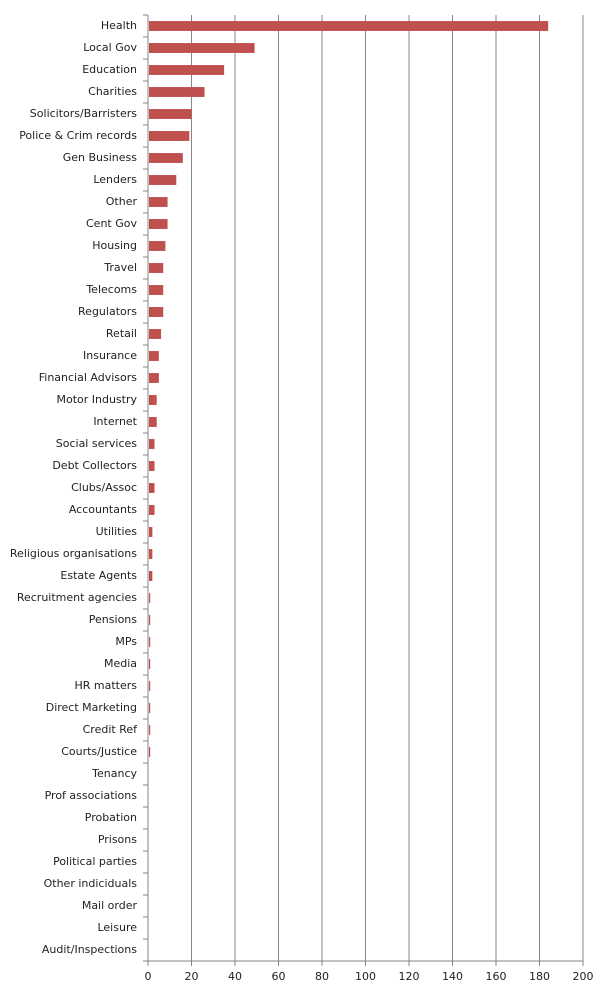 This screenshot has height=994, width=615. Describe the element at coordinates (409, 976) in the screenshot. I see `x-tick-label: 120` at that location.